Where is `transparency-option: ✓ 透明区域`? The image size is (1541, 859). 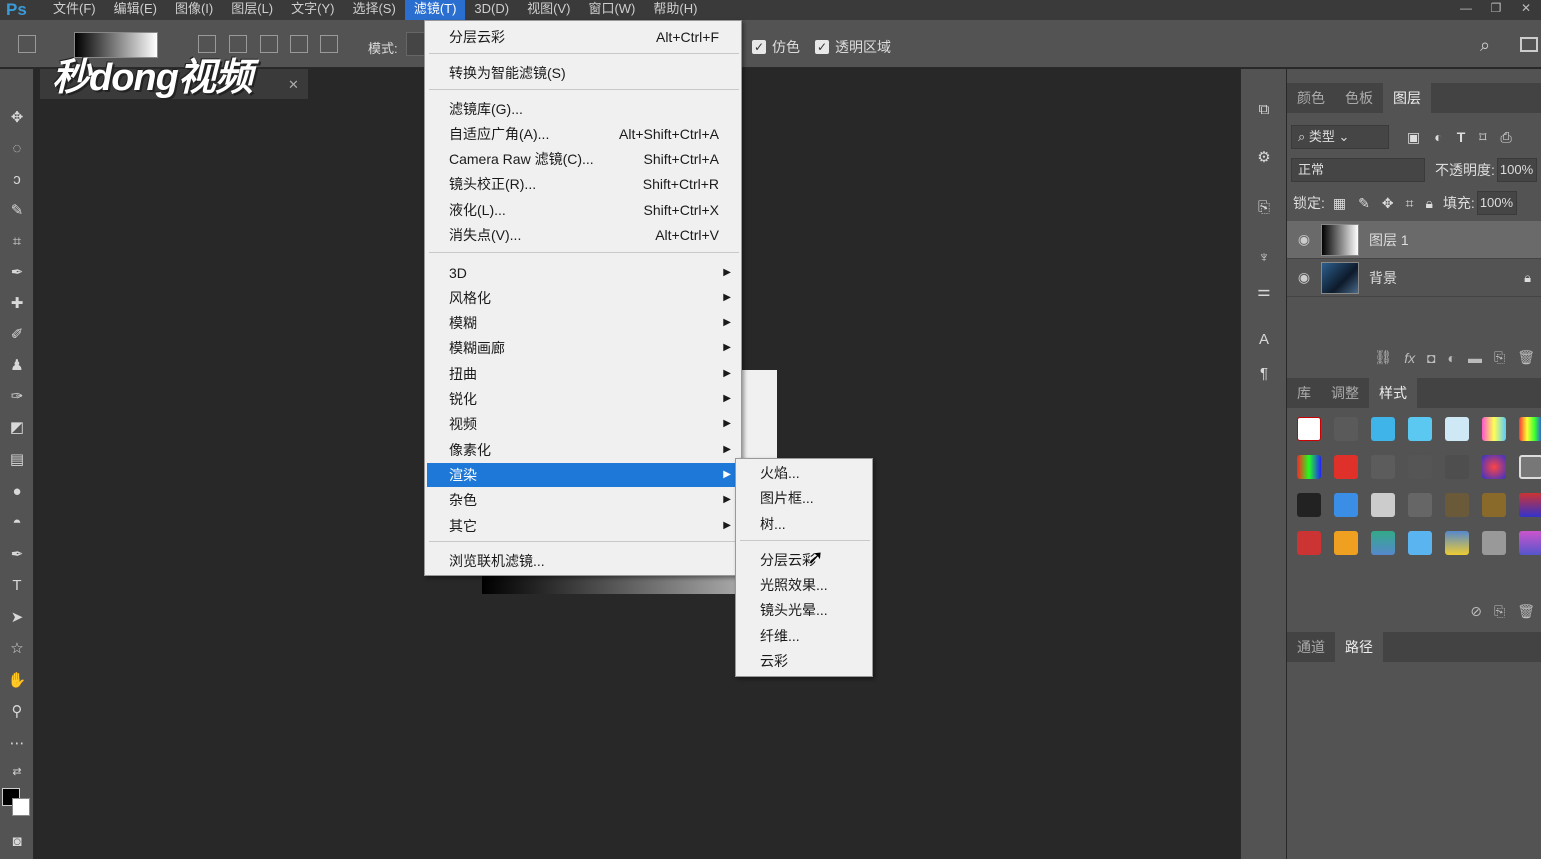
transparency-option: ✓ 透明区域 is located at coordinates (853, 47).